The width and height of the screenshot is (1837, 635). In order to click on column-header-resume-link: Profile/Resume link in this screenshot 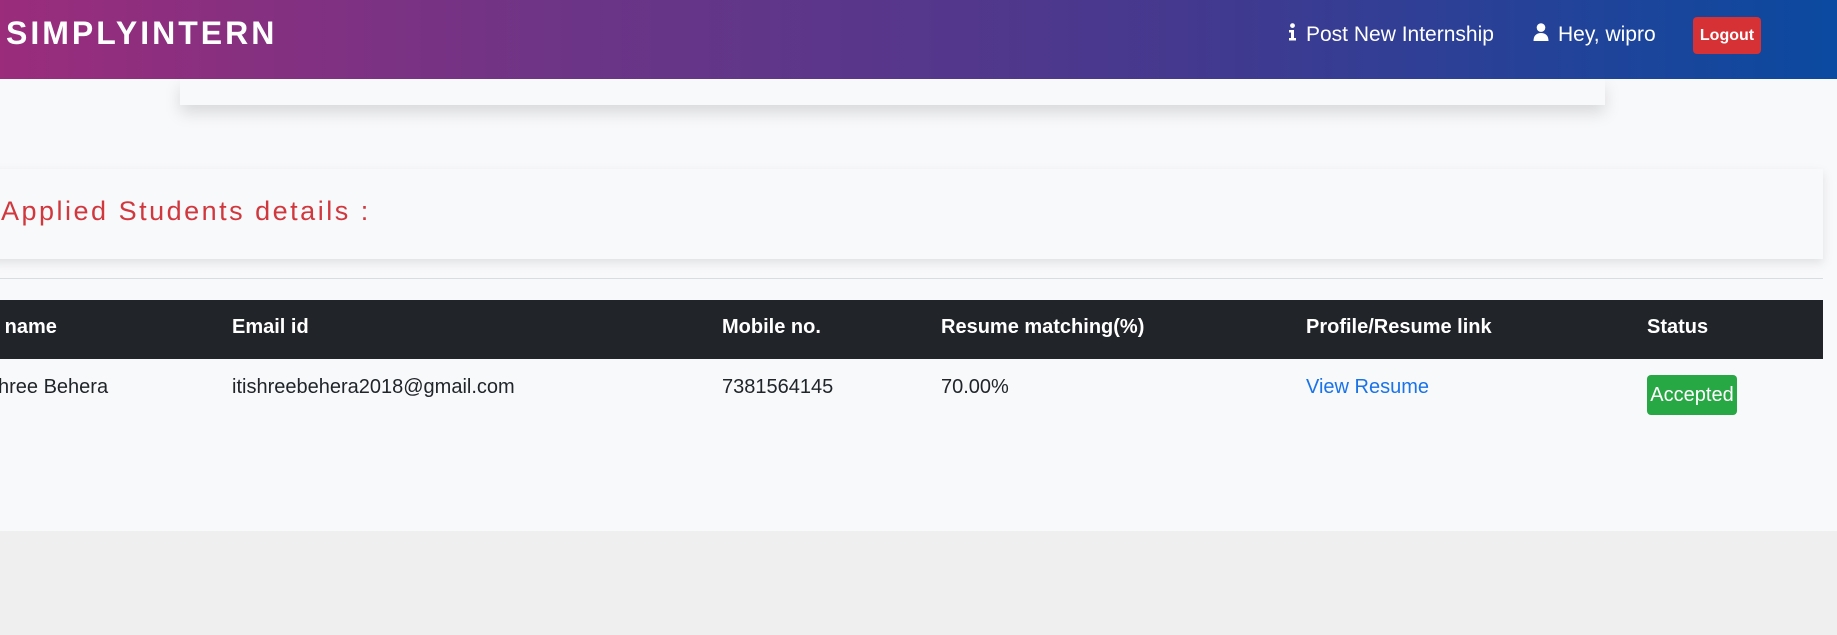, I will do `click(1399, 327)`.